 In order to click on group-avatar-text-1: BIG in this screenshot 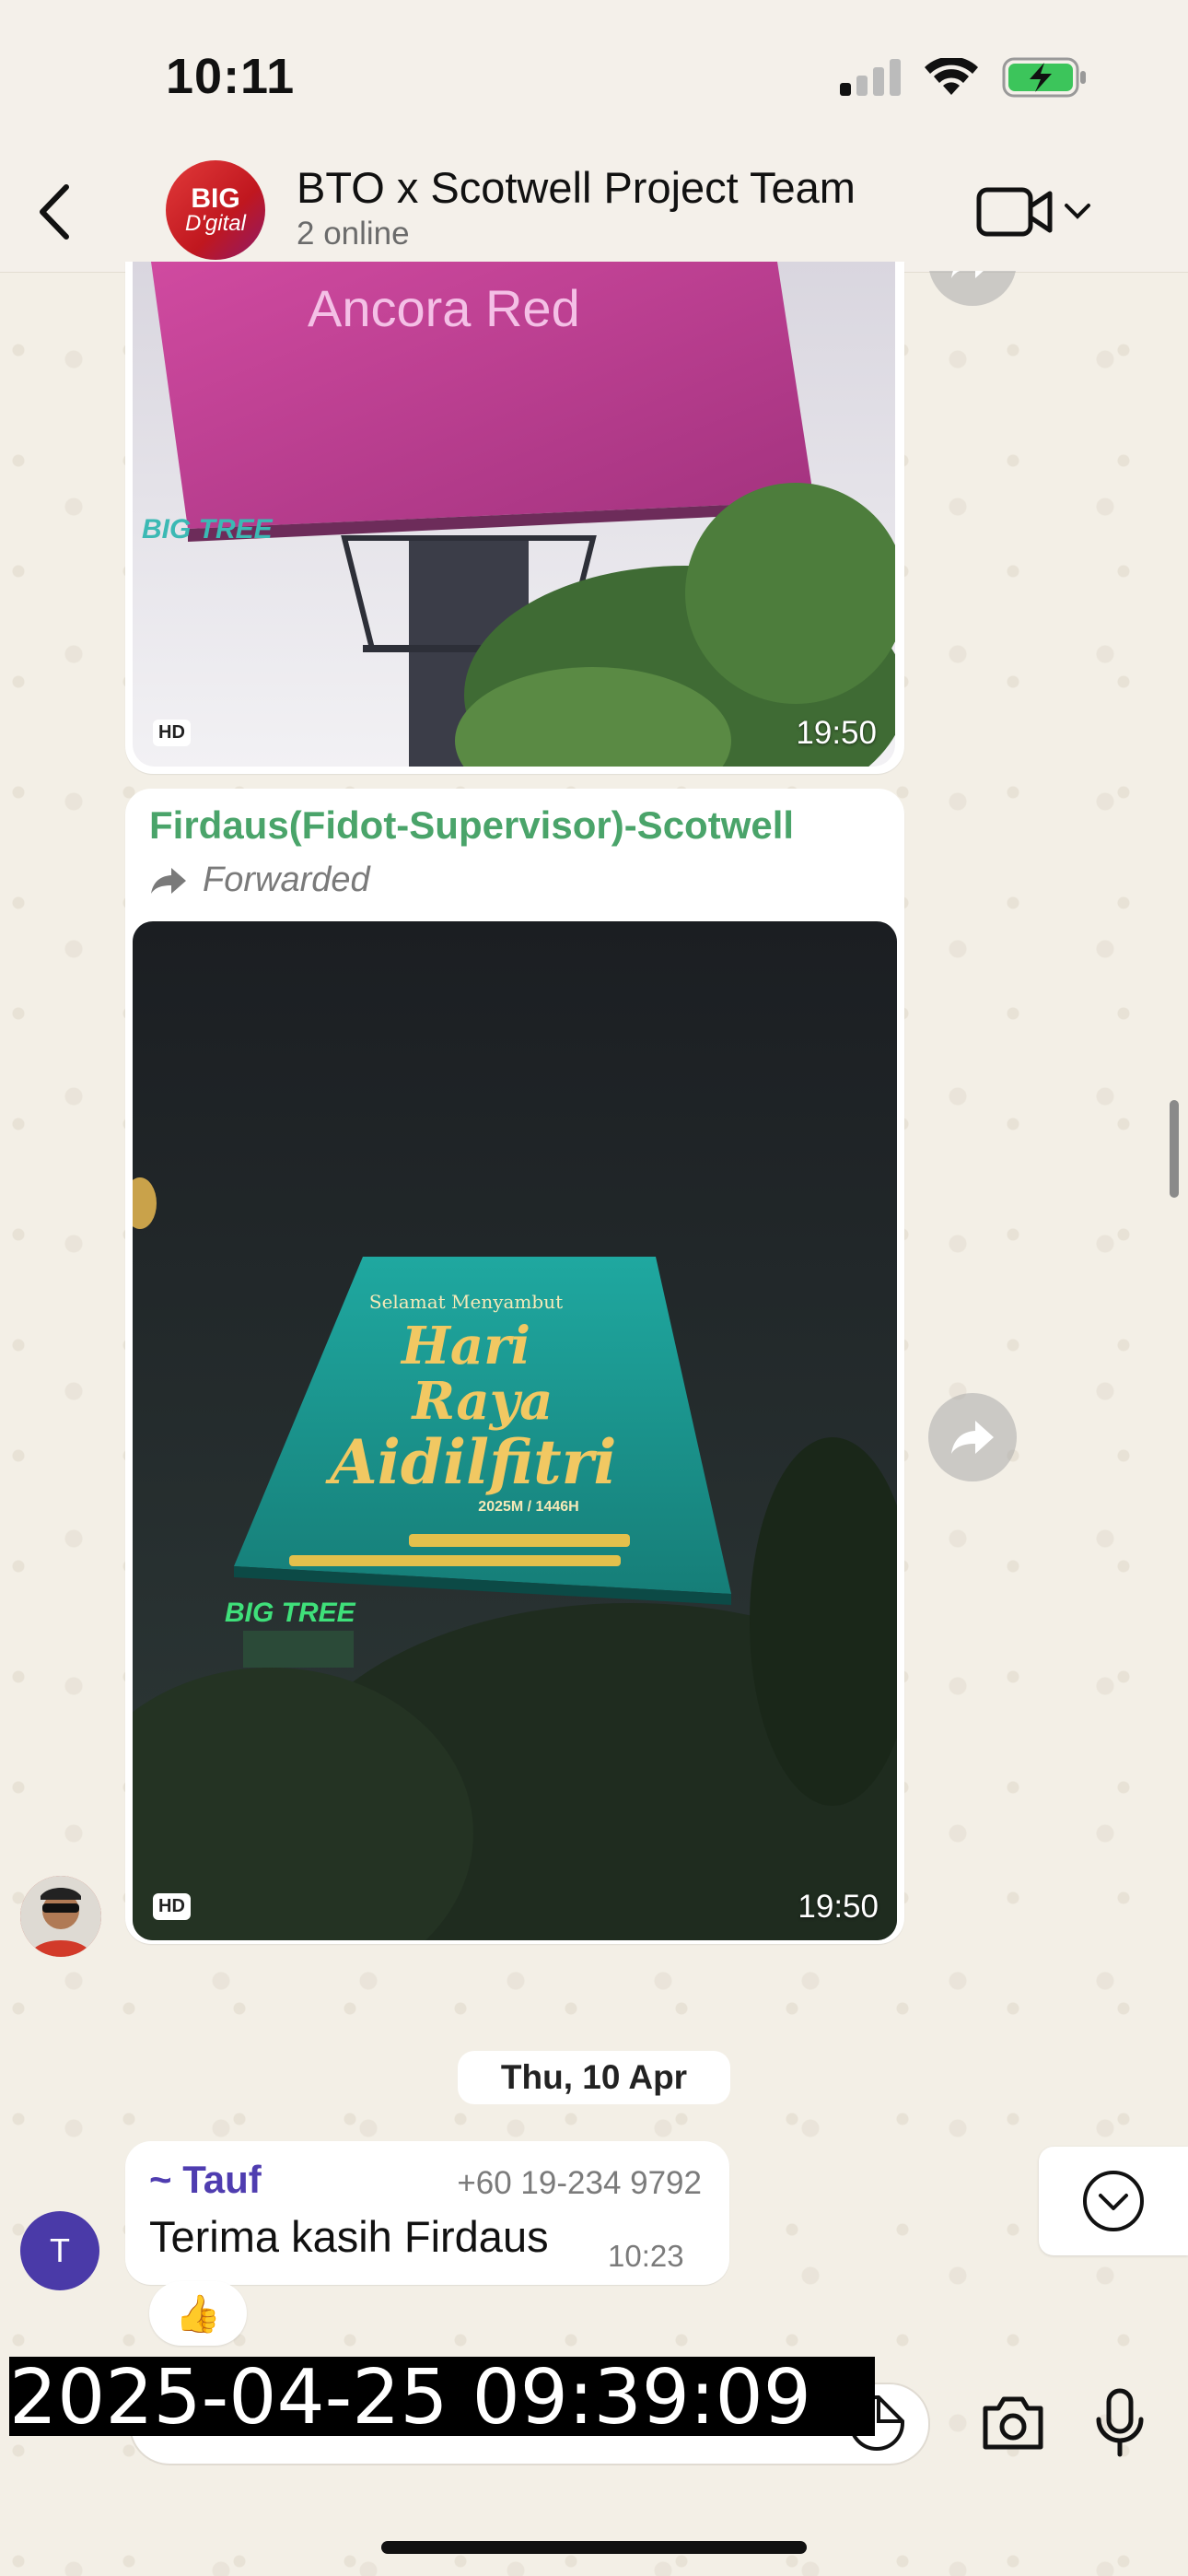, I will do `click(215, 198)`.